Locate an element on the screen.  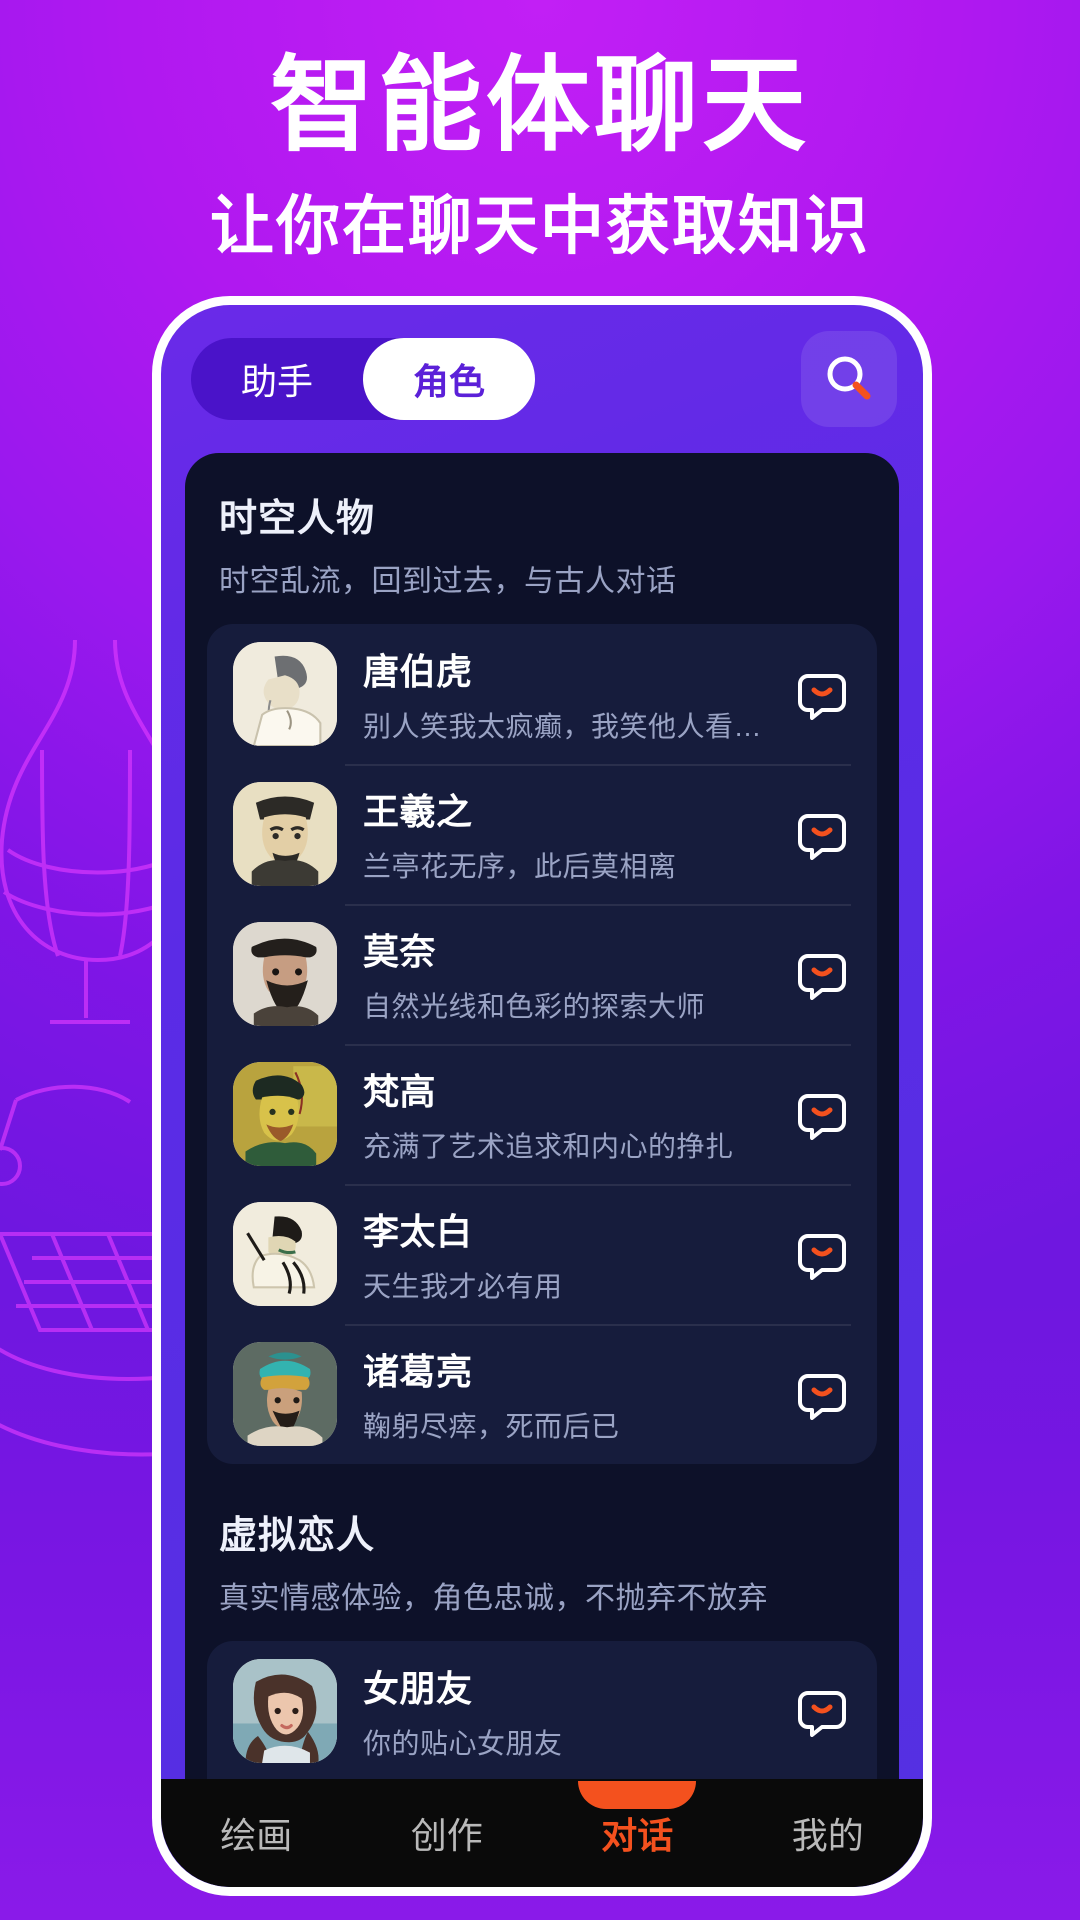
list-item: 唐伯虎 别人笑我太疯癫，我笑他人看不穿 is located at coordinates (542, 694).